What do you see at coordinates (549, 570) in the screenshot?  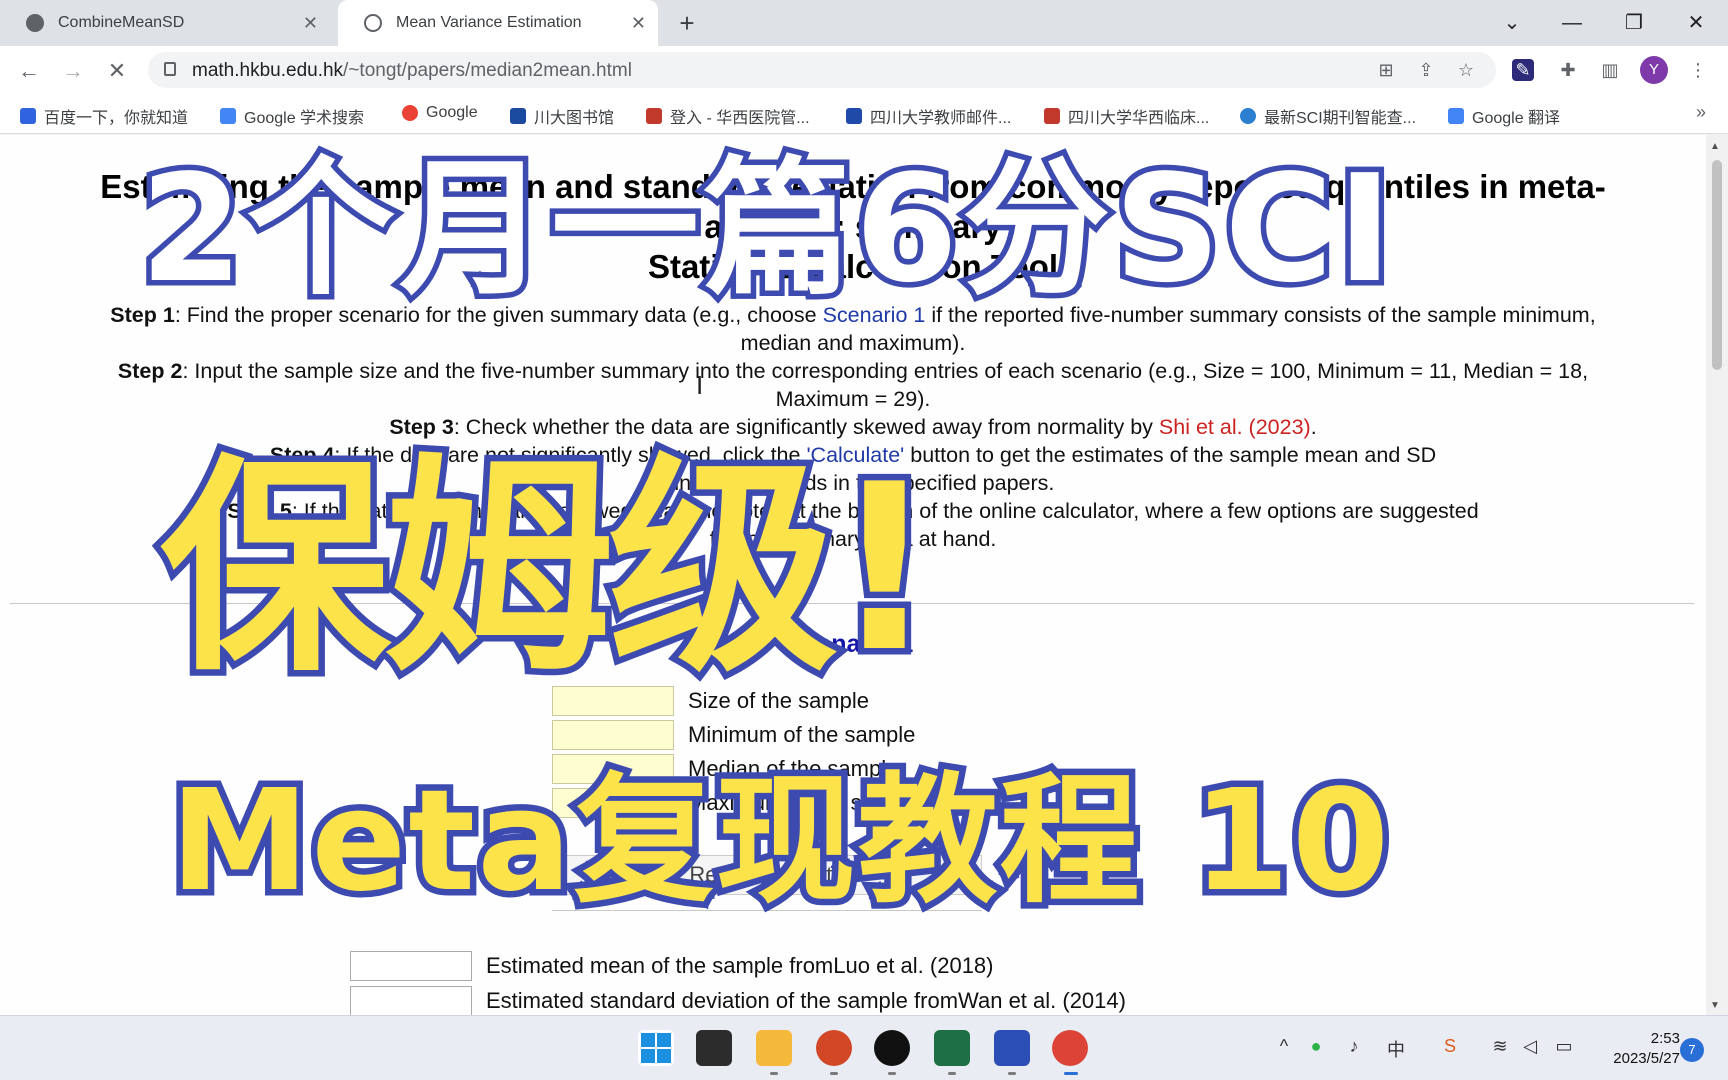 I see `overlay-subheadline: 保姆级!` at bounding box center [549, 570].